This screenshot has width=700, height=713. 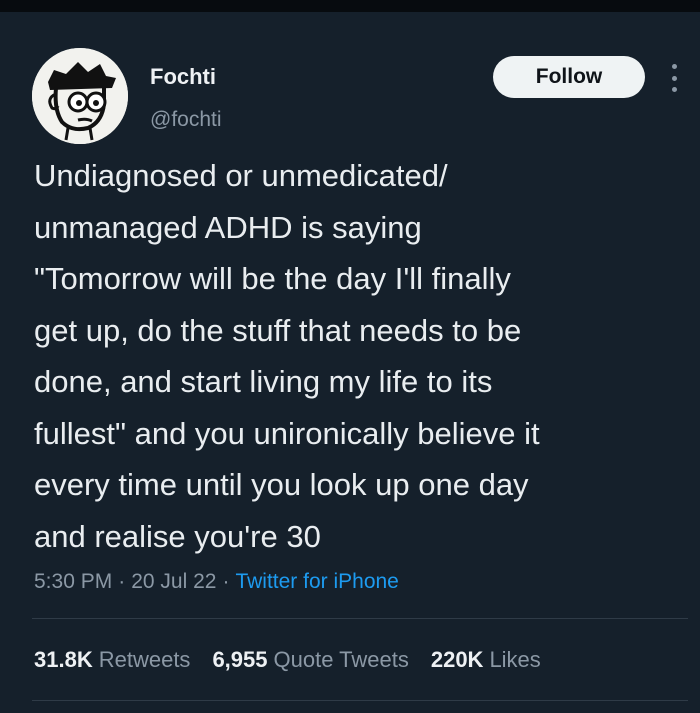 I want to click on cartoon-face-avatar-icon, so click(x=80, y=96).